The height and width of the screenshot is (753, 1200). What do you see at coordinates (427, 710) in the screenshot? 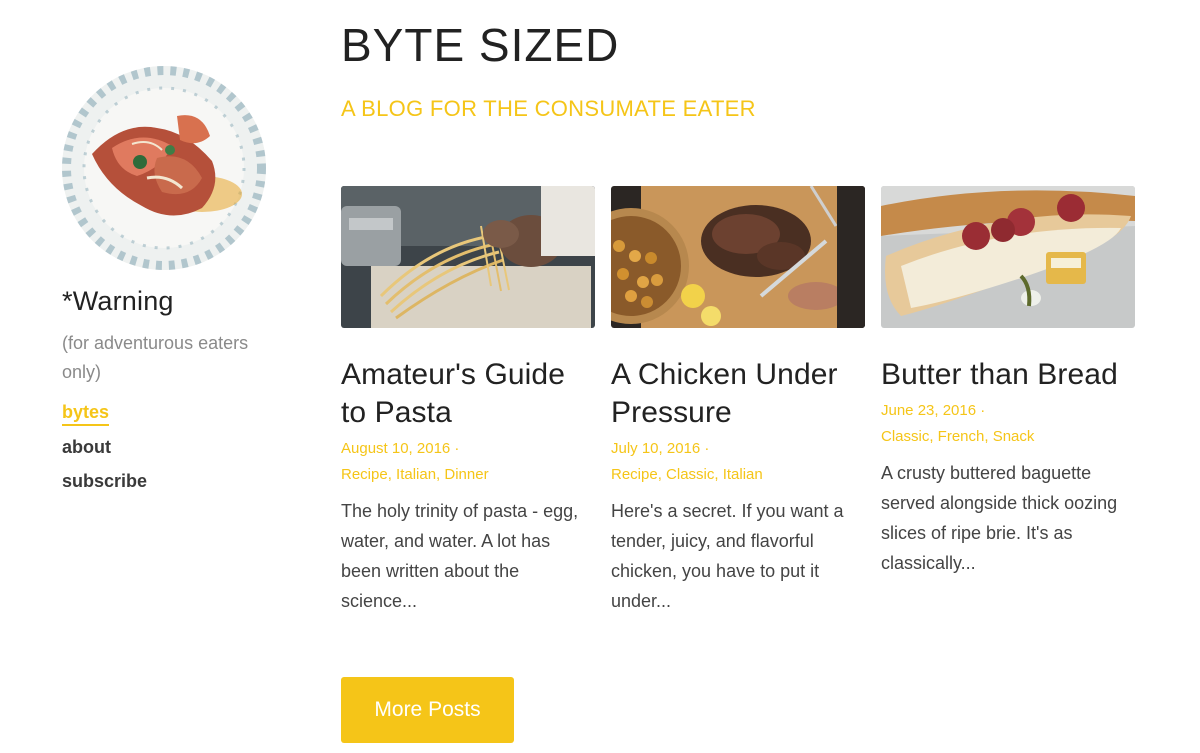
I see `more-posts-button: More Posts` at bounding box center [427, 710].